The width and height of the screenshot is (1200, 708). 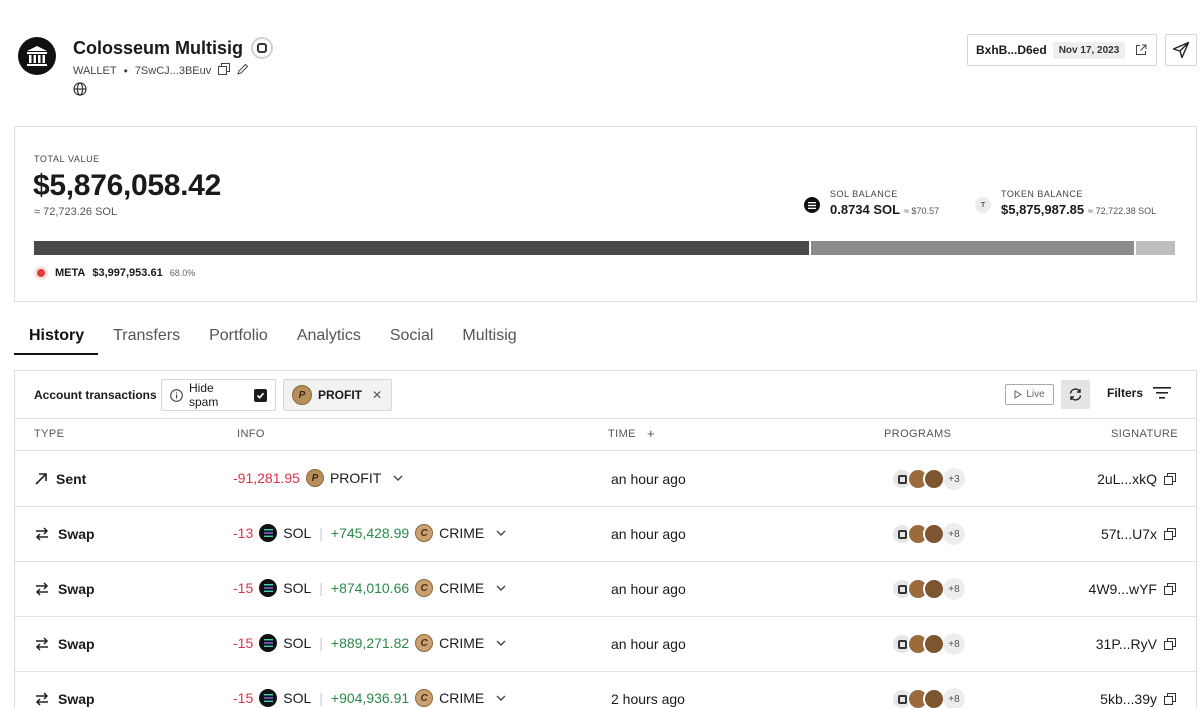 I want to click on refresh-button, so click(x=1075, y=394).